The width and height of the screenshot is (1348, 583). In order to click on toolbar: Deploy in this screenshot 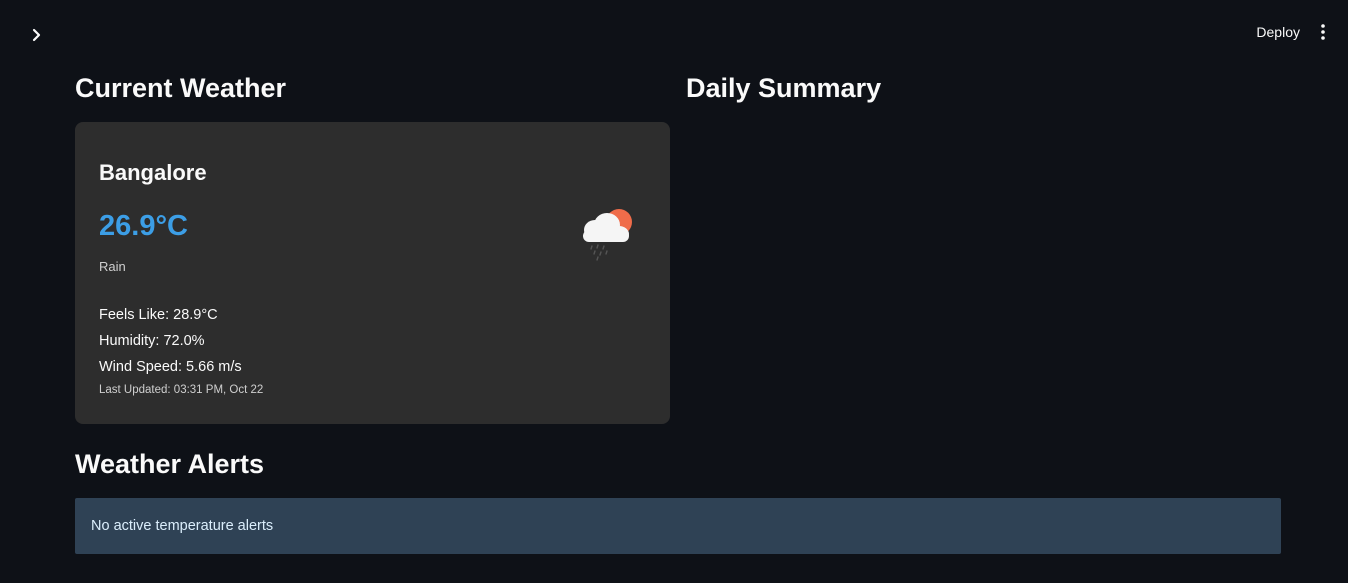, I will do `click(1294, 32)`.